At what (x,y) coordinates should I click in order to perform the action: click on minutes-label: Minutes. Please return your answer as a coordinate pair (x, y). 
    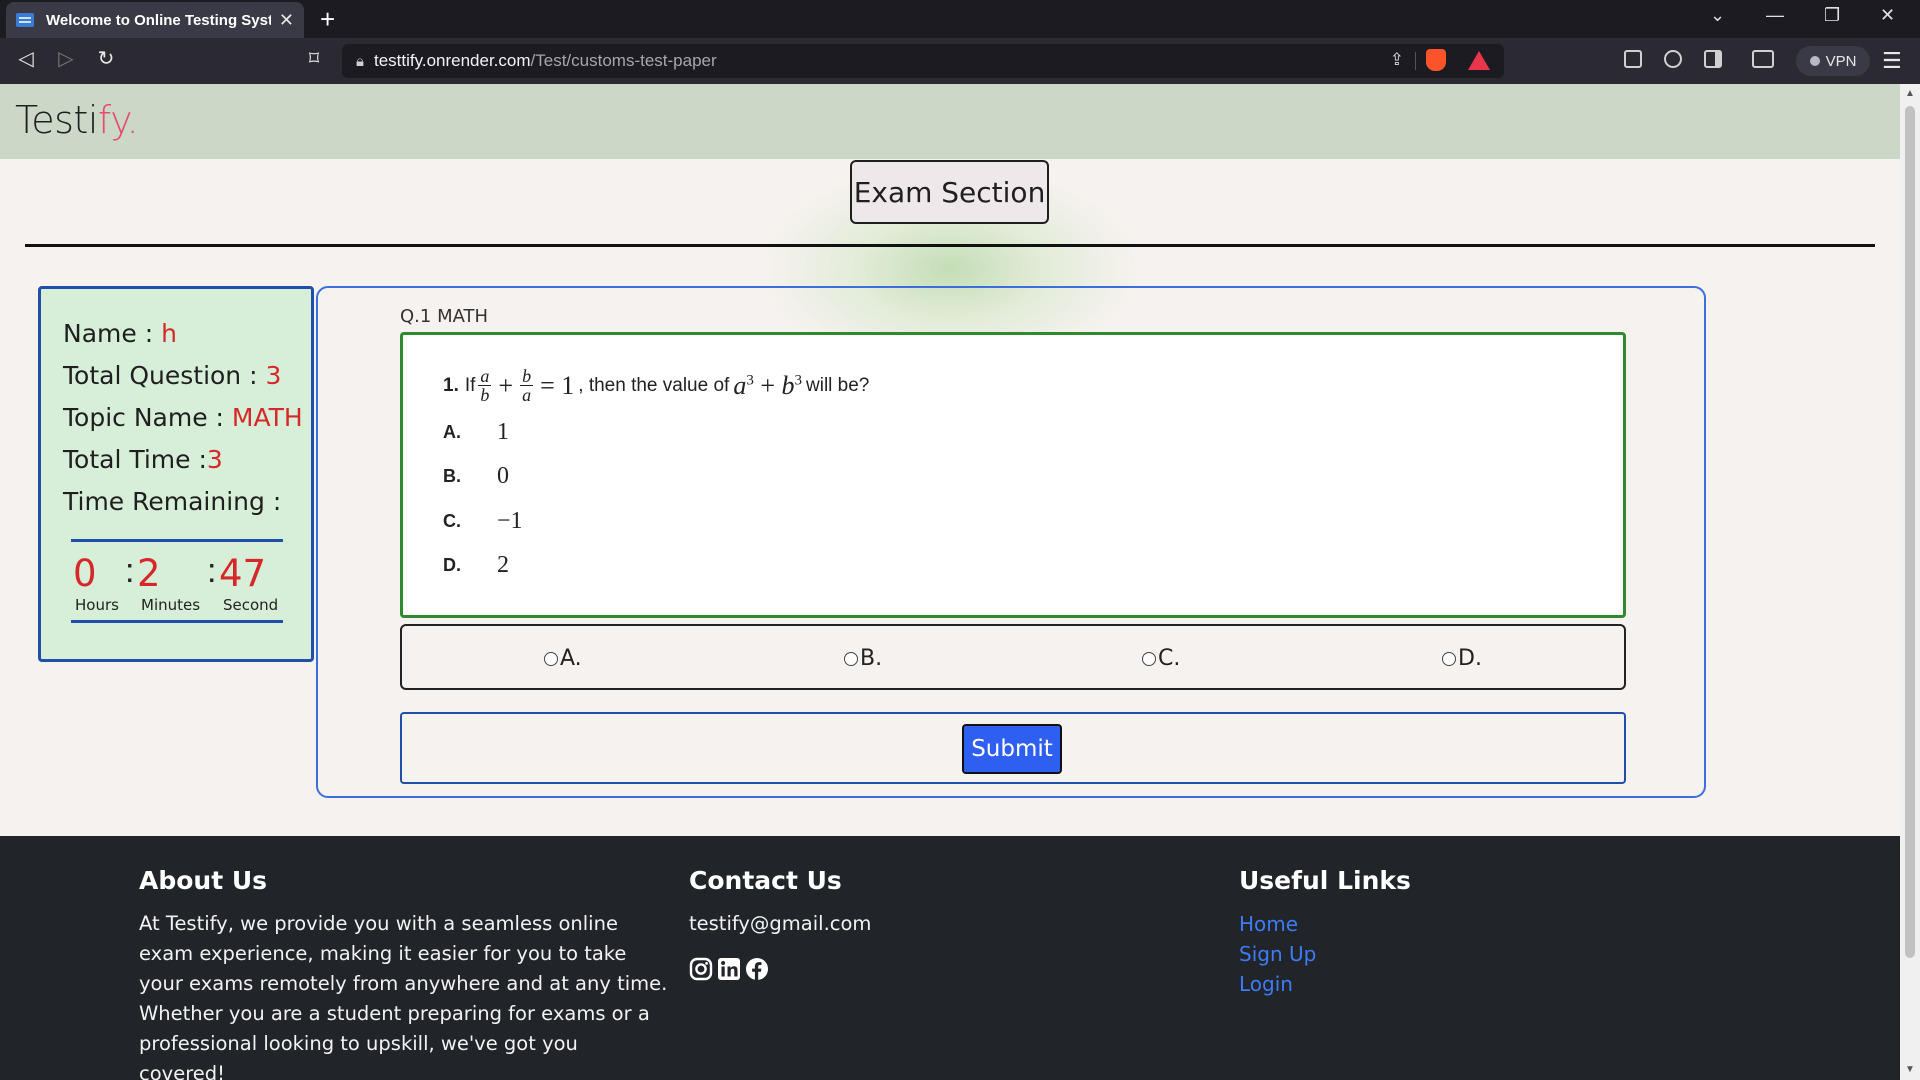
    Looking at the image, I should click on (171, 605).